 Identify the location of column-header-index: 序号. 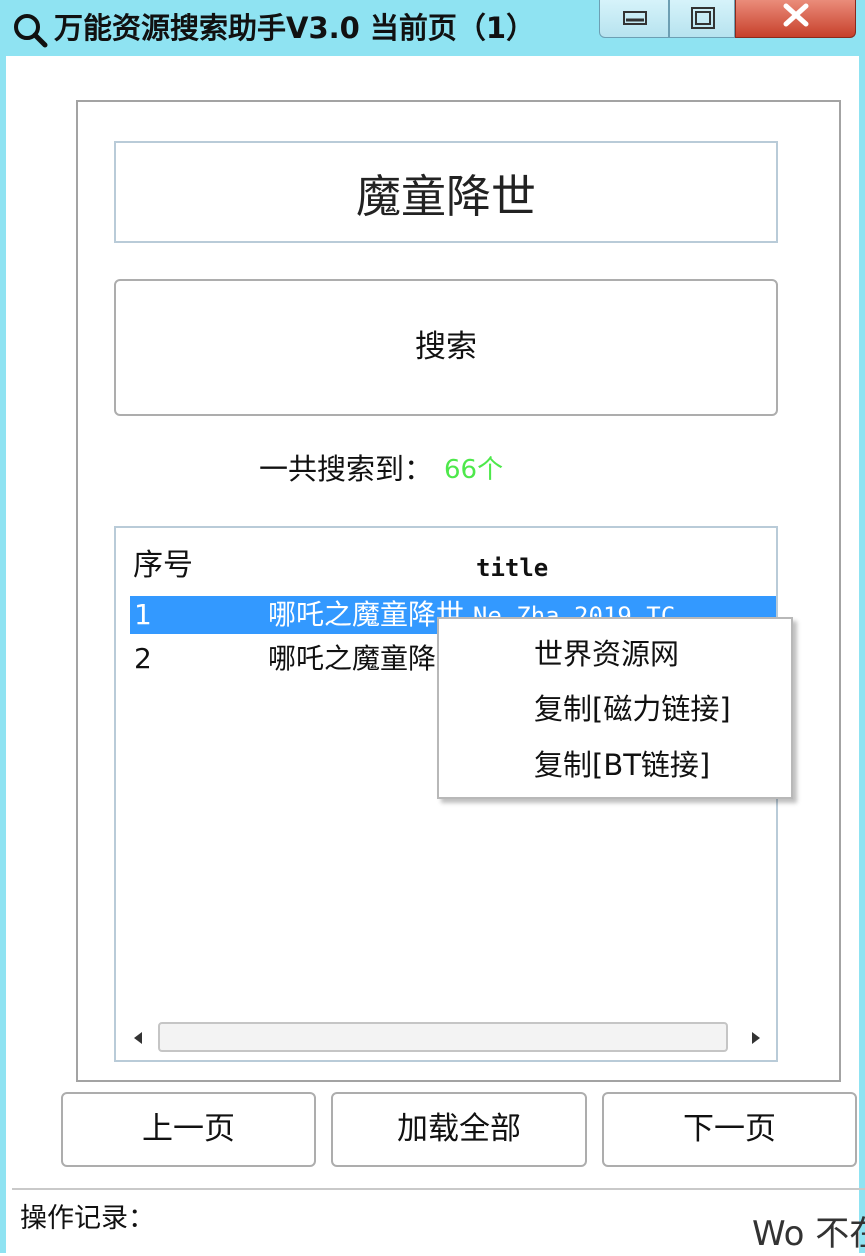
(163, 566).